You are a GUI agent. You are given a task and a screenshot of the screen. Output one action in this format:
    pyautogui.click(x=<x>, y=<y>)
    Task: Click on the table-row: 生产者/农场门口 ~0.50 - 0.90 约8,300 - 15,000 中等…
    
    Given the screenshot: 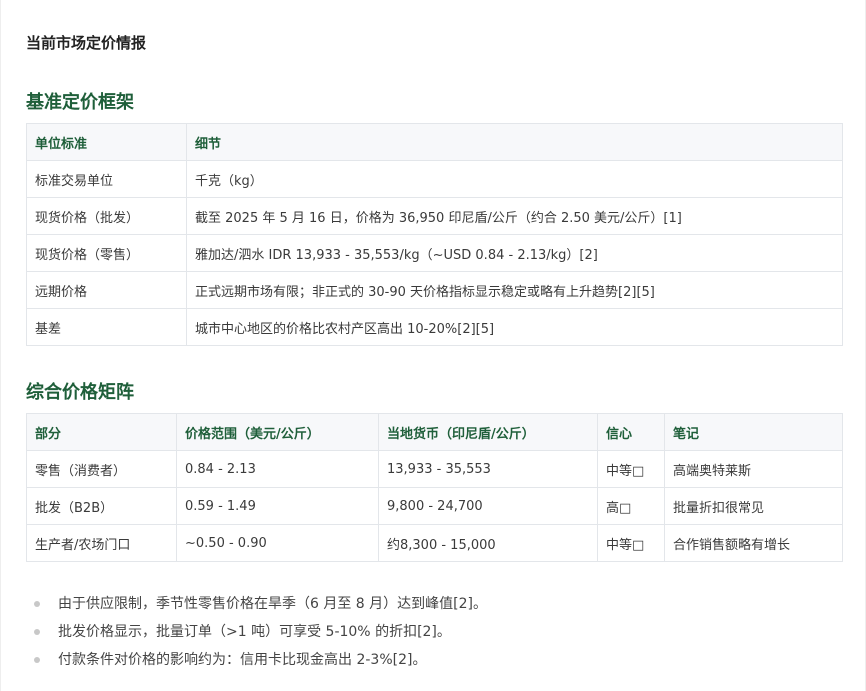 What is the action you would take?
    pyautogui.click(x=434, y=543)
    